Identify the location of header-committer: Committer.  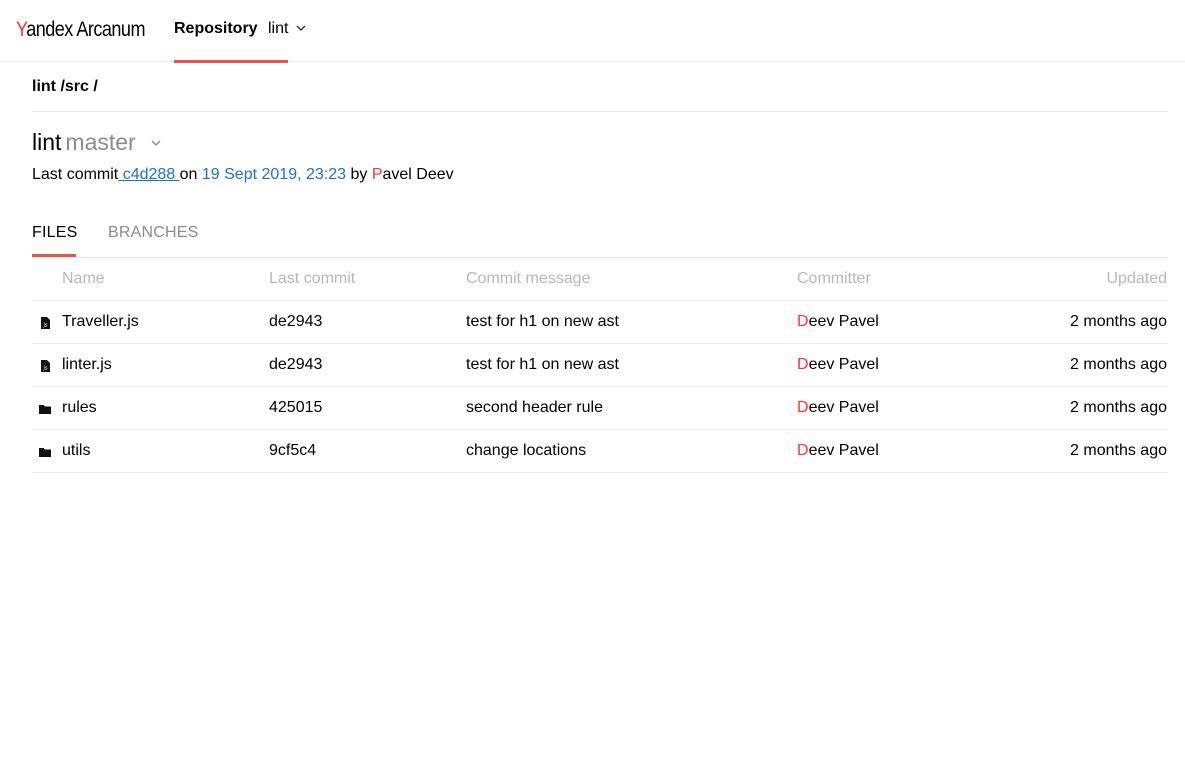
(834, 278).